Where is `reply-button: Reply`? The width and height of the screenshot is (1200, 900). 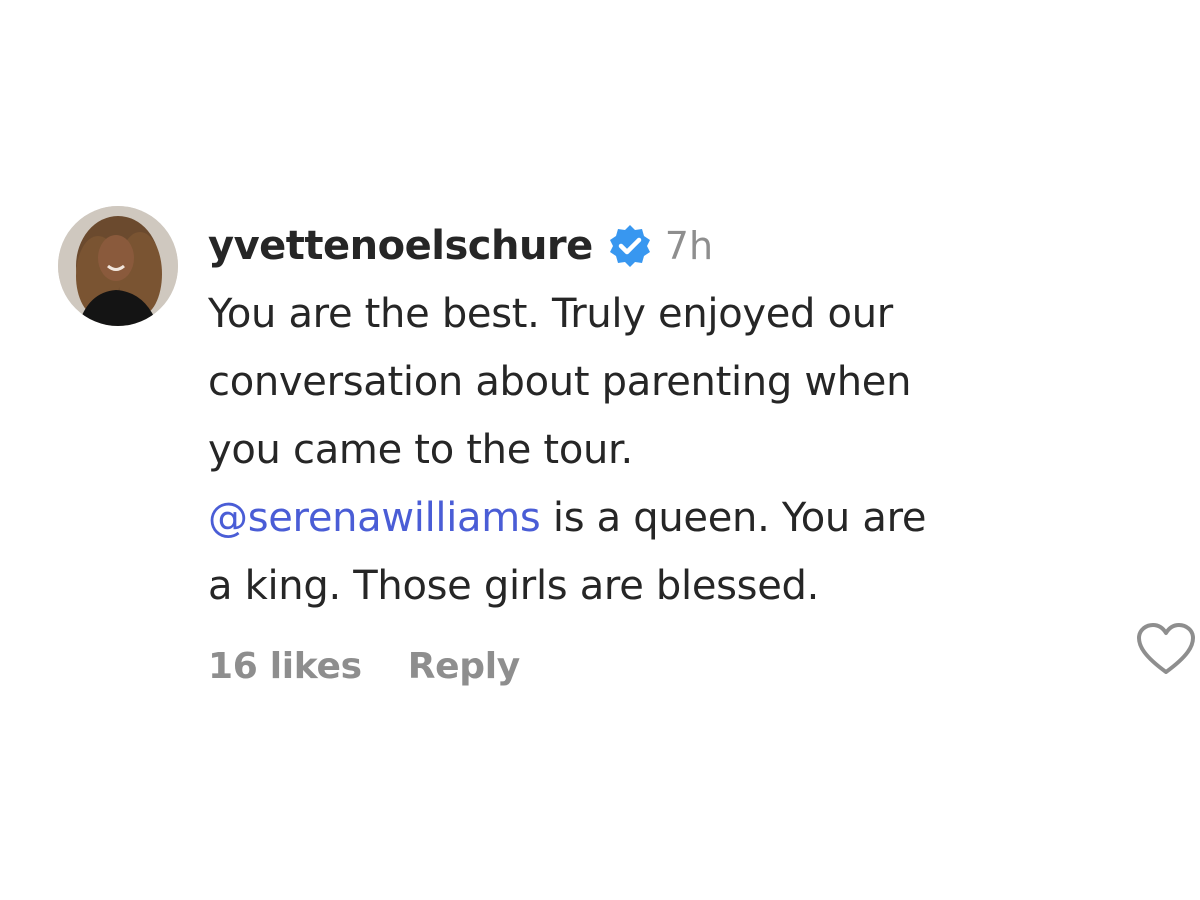
reply-button: Reply is located at coordinates (464, 666).